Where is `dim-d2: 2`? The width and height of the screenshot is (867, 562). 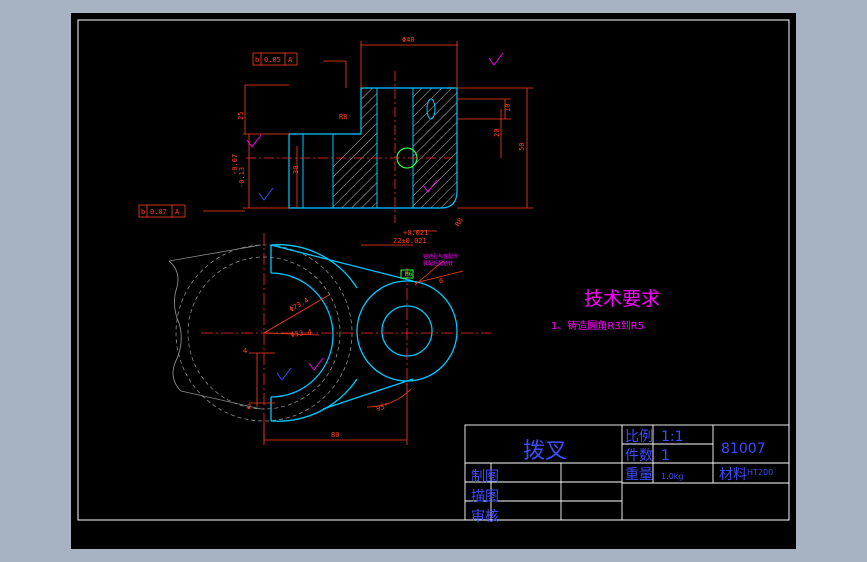 dim-d2: 2 is located at coordinates (249, 407).